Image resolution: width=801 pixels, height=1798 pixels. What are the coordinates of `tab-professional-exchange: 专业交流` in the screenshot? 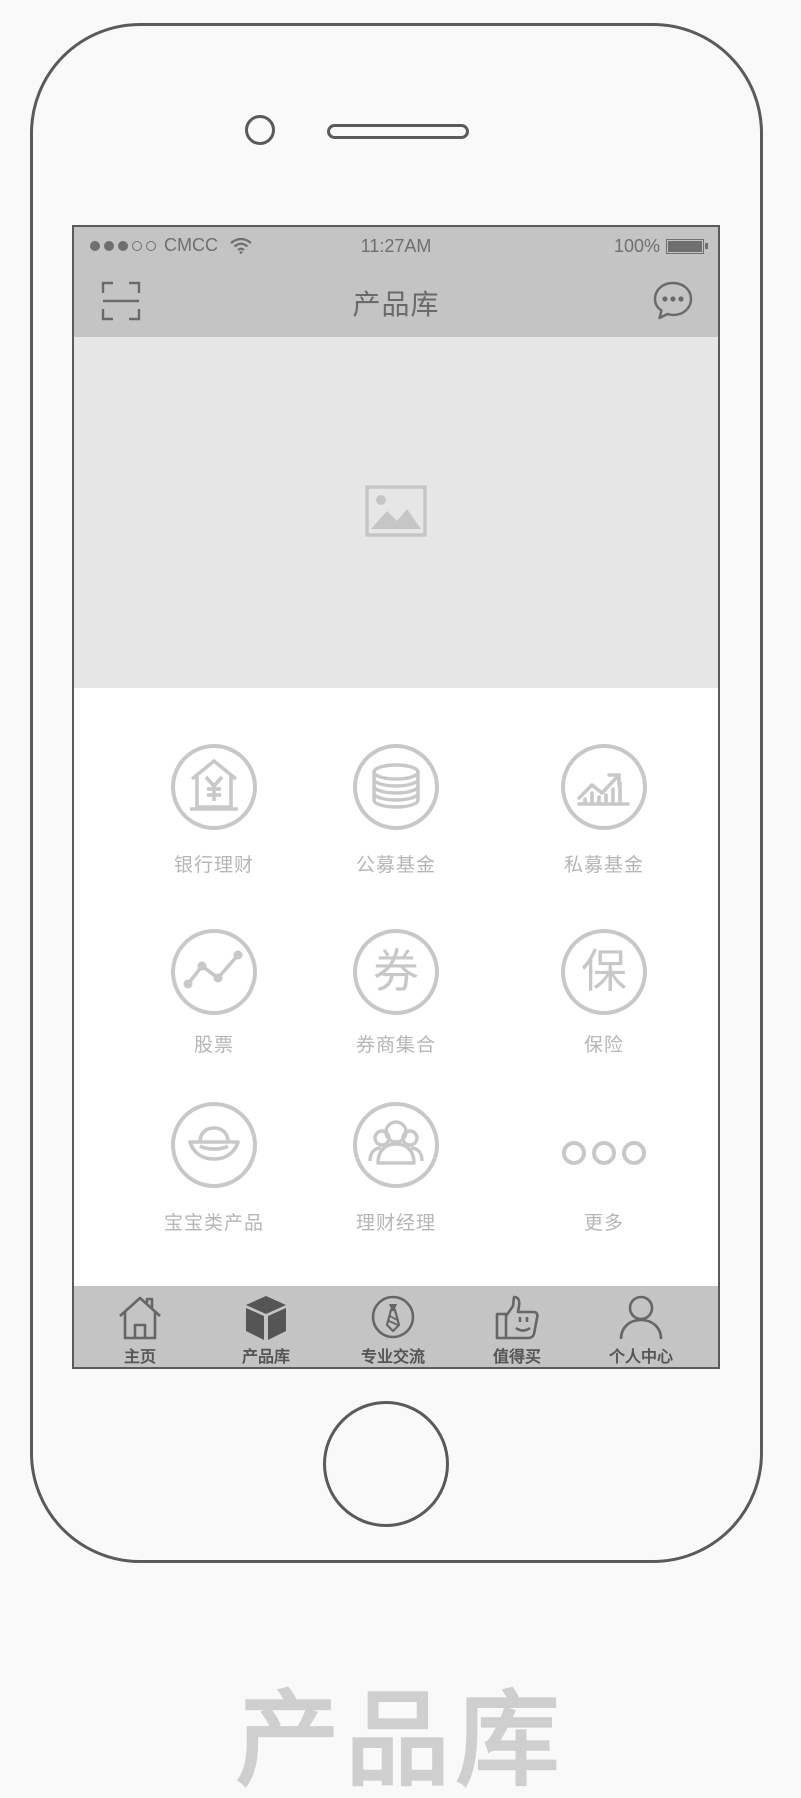 It's located at (393, 1326).